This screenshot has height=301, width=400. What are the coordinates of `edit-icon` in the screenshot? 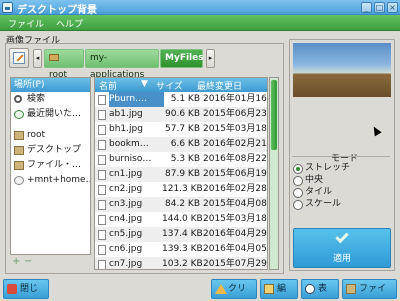 It's located at (269, 289).